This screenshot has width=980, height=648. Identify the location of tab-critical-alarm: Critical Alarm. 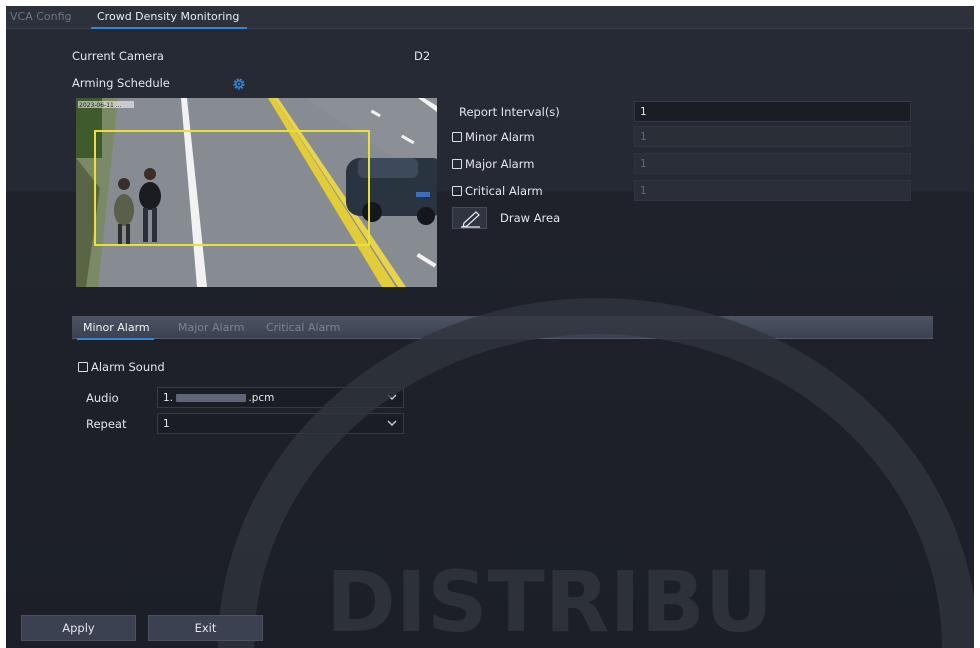
(303, 327).